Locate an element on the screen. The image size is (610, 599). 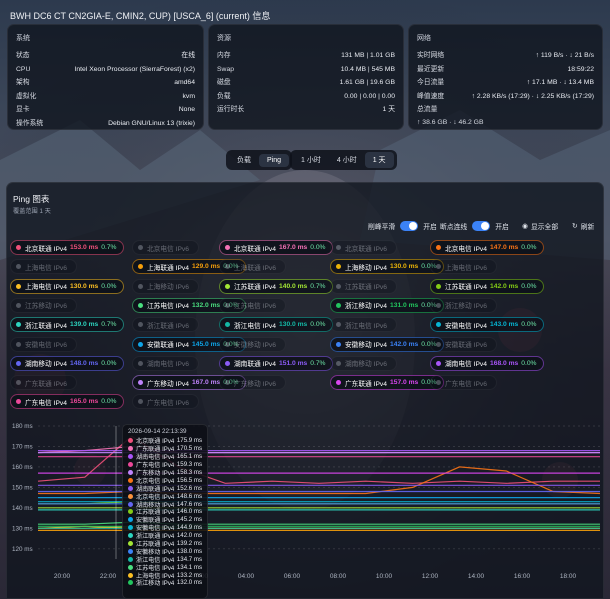
series-name: 浙江移动 IPv6 is located at coordinates (466, 307).